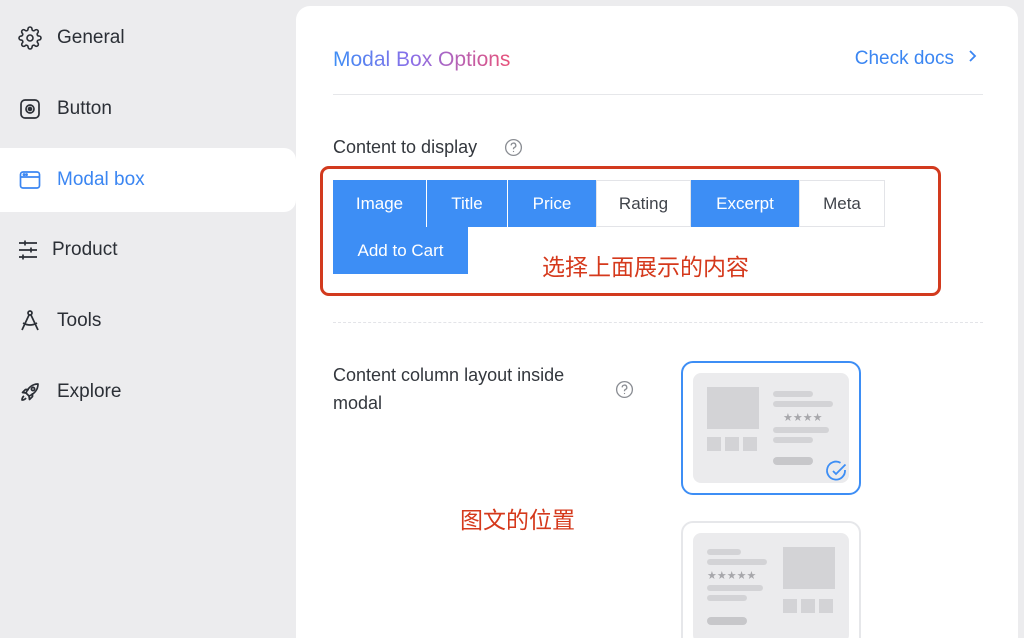  What do you see at coordinates (30, 109) in the screenshot?
I see `button-icon` at bounding box center [30, 109].